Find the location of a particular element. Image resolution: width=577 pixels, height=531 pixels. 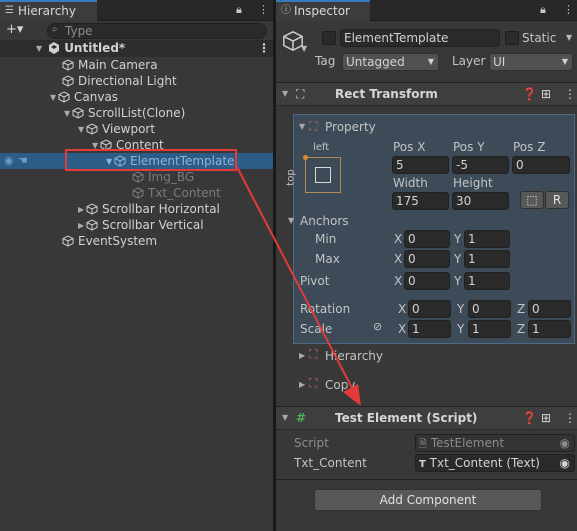

annotation-arrow is located at coordinates (298, 286).